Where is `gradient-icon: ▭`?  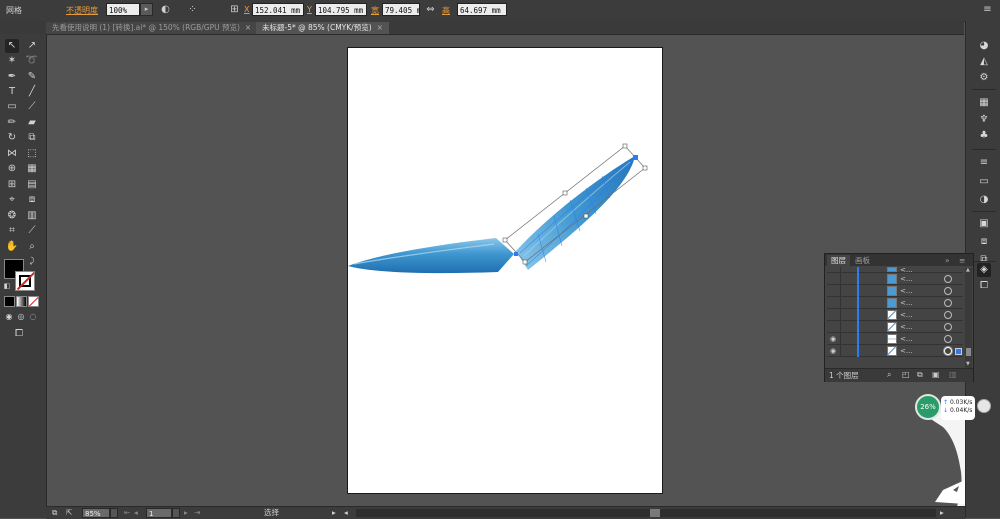
gradient-icon: ▭ is located at coordinates (984, 182).